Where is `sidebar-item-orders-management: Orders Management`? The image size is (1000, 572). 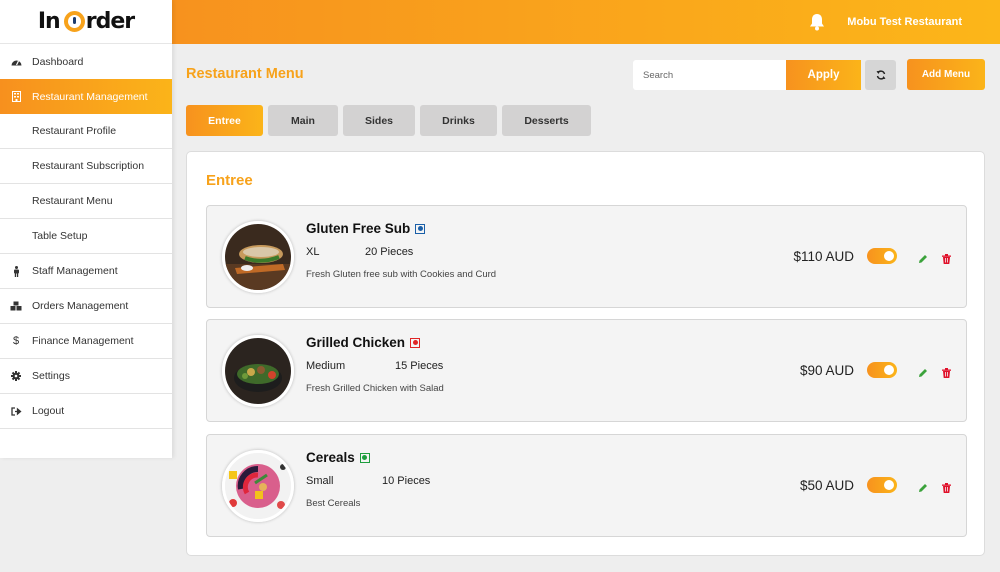
sidebar-item-orders-management: Orders Management is located at coordinates (86, 306).